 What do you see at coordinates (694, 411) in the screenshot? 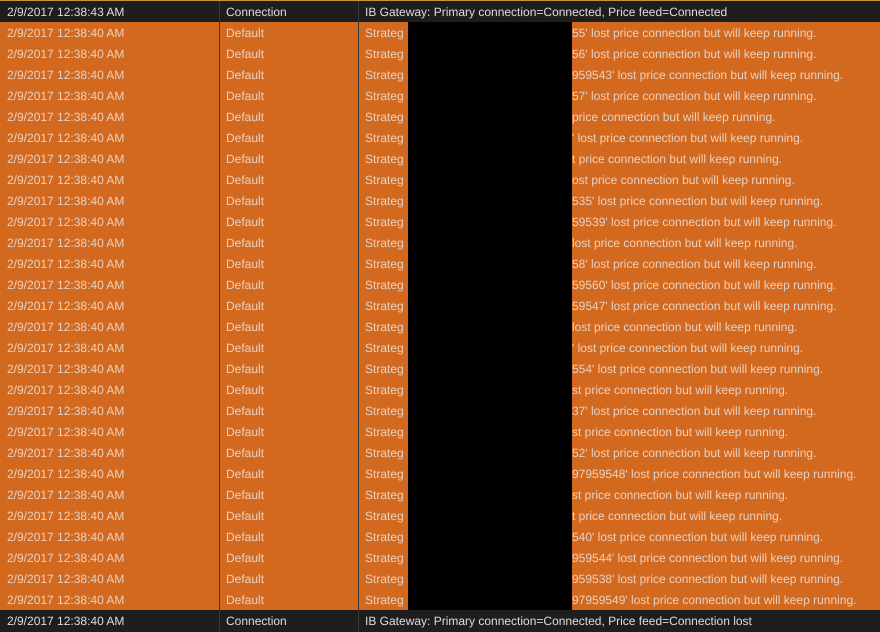
I see `message-cell-text: 37' lost price connection but will keep running.` at bounding box center [694, 411].